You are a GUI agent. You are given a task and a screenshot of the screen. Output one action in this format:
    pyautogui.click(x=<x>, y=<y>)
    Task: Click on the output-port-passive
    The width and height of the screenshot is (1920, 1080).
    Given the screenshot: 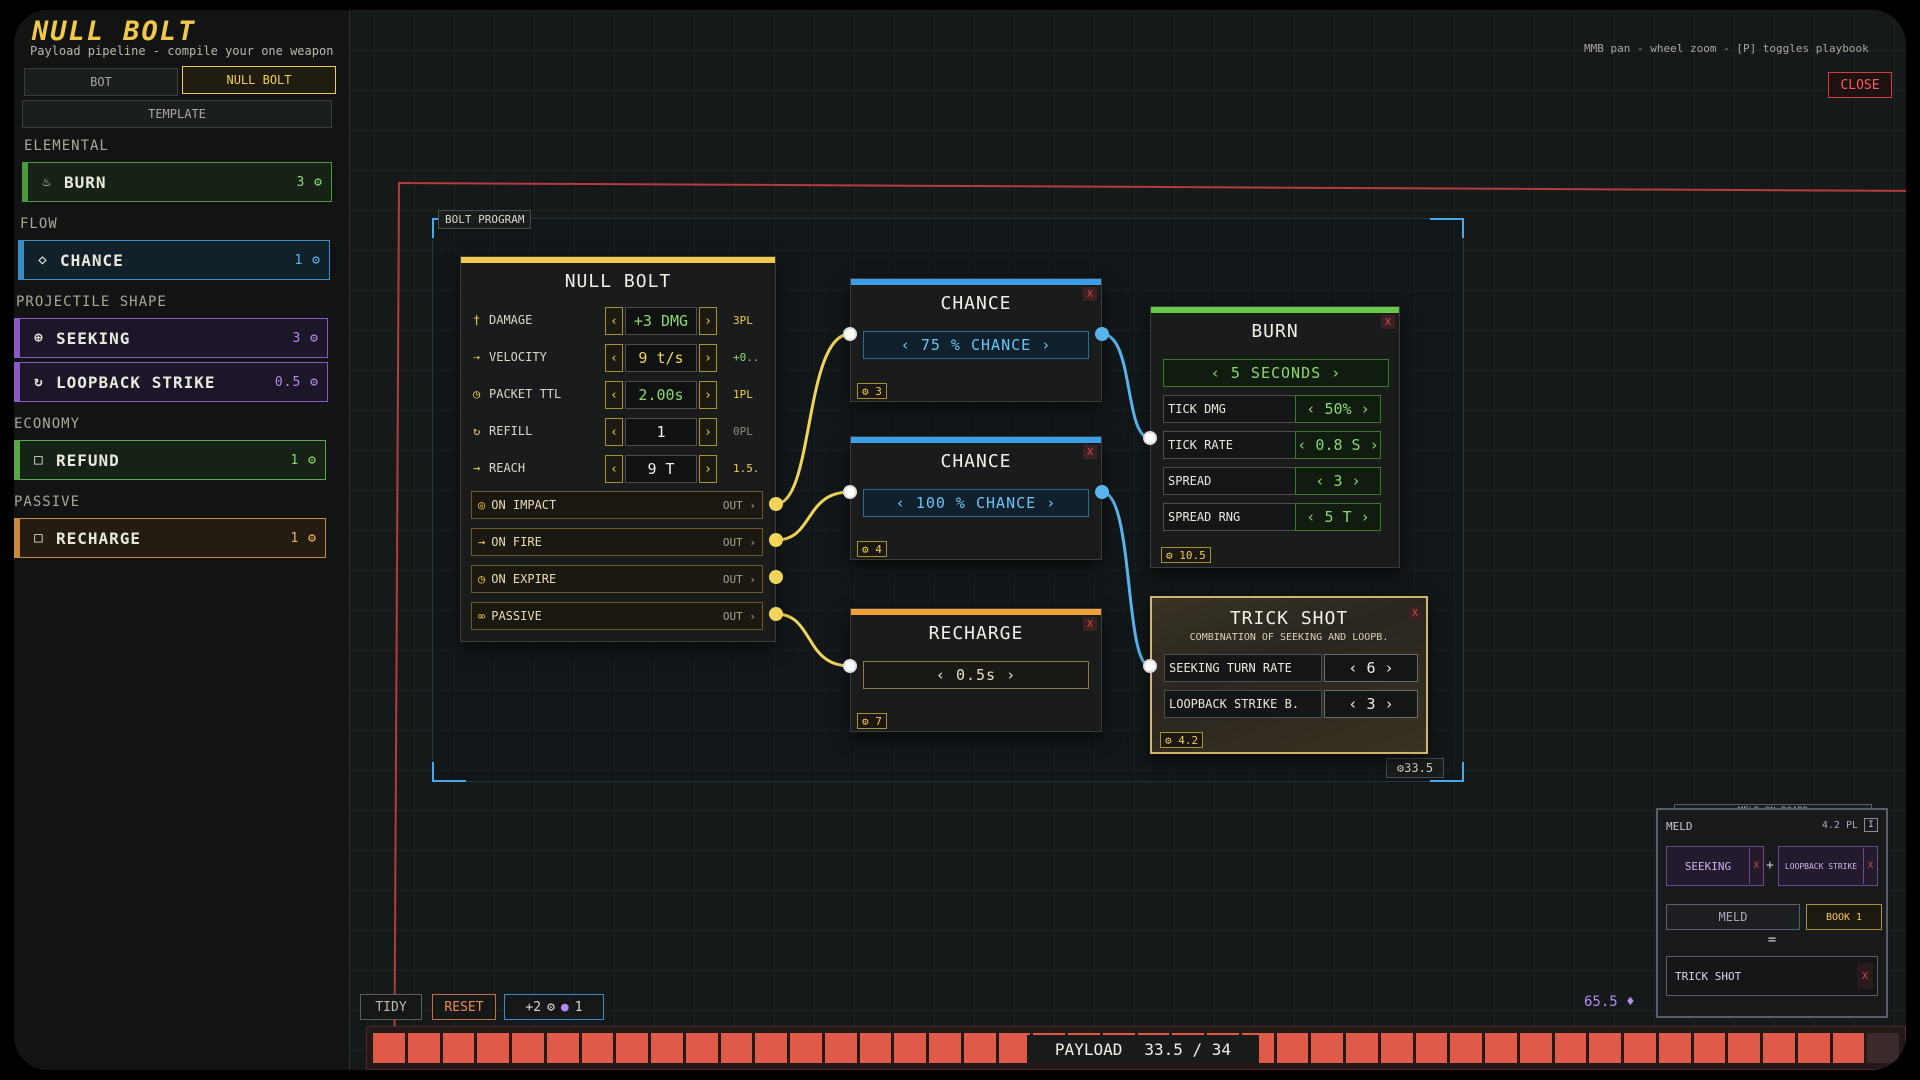 What is the action you would take?
    pyautogui.click(x=776, y=614)
    